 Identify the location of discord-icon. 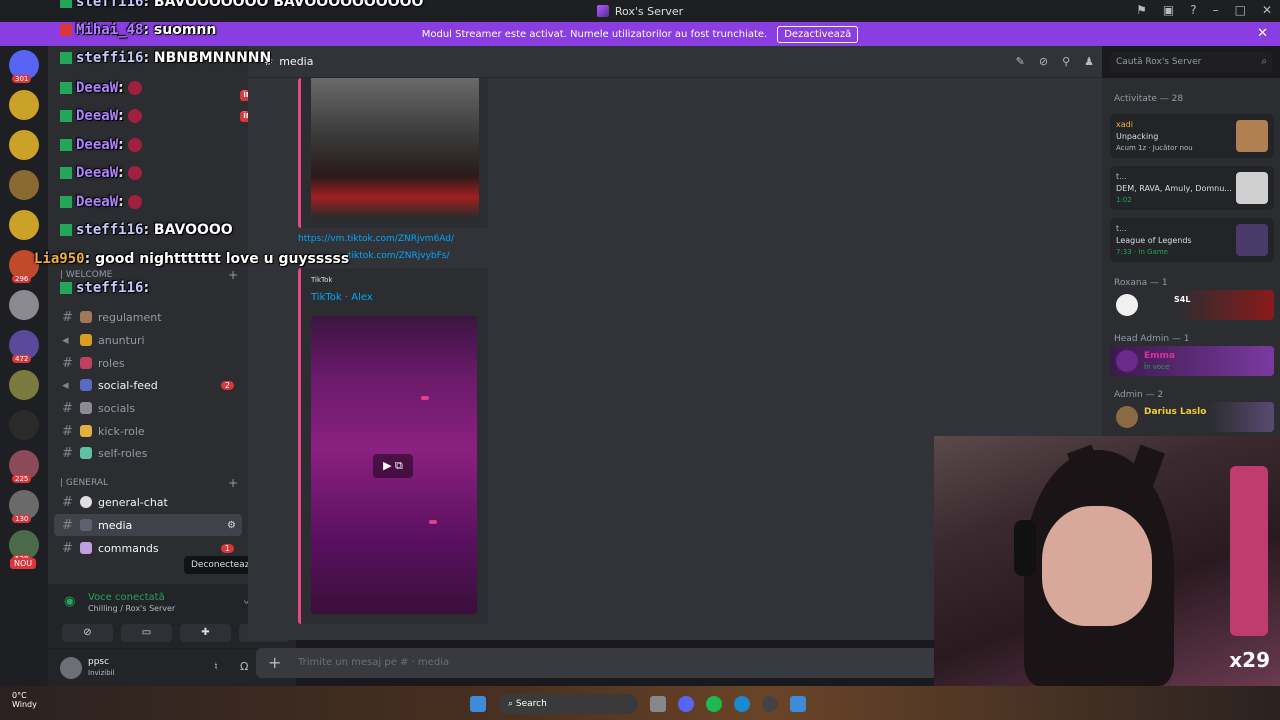
(686, 704).